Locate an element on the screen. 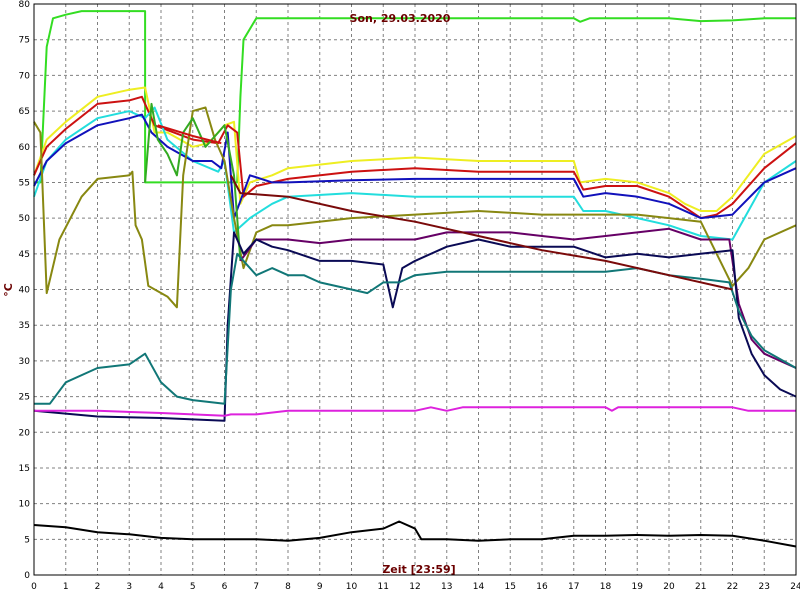 The image size is (800, 600). y-tick-label: 10 is located at coordinates (25, 505).